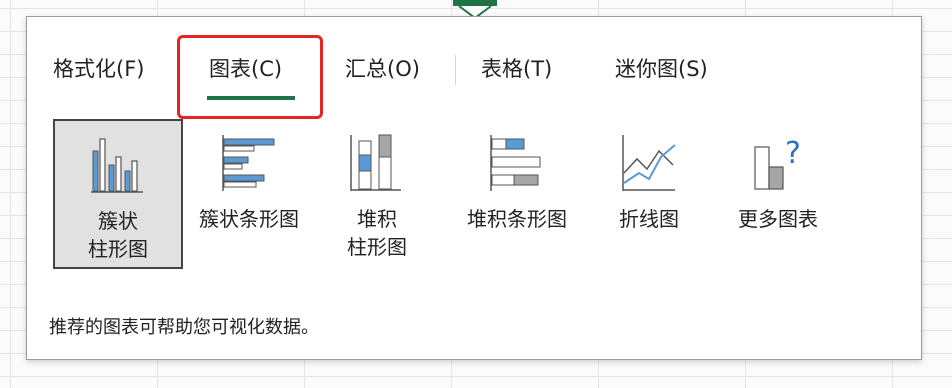 The image size is (952, 388). I want to click on tab-sparklines: 迷你图(S), so click(661, 68).